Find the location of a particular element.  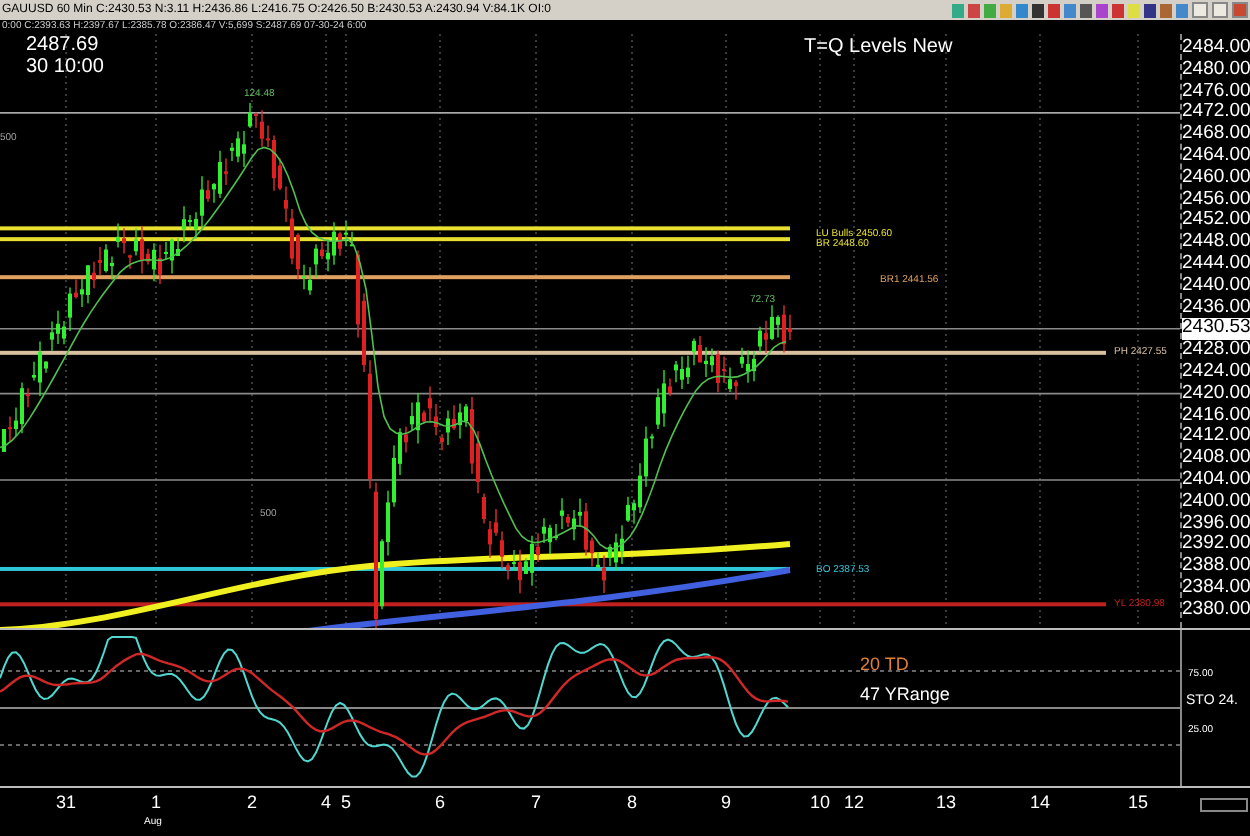

date-label: 6 is located at coordinates (439, 802).